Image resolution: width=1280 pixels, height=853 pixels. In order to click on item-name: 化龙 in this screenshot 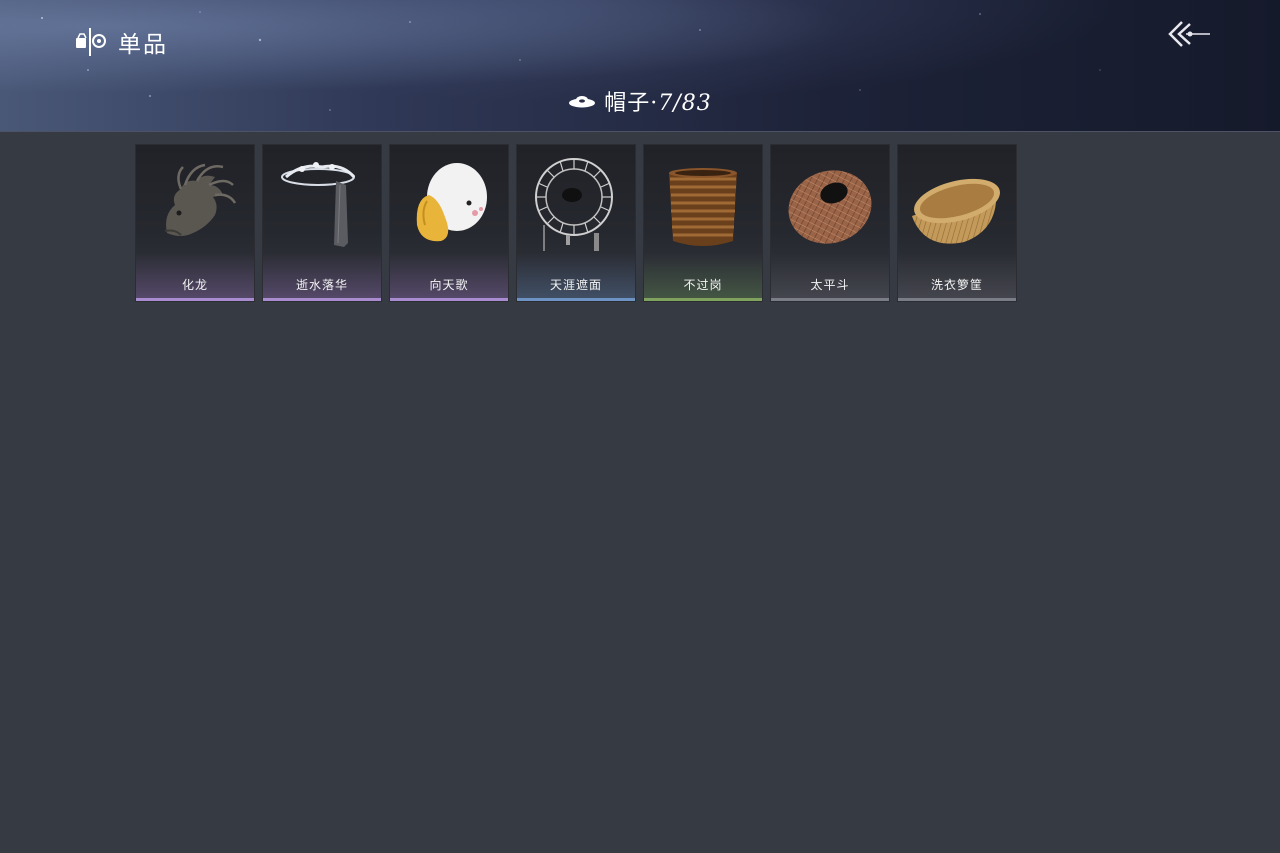, I will do `click(194, 285)`.